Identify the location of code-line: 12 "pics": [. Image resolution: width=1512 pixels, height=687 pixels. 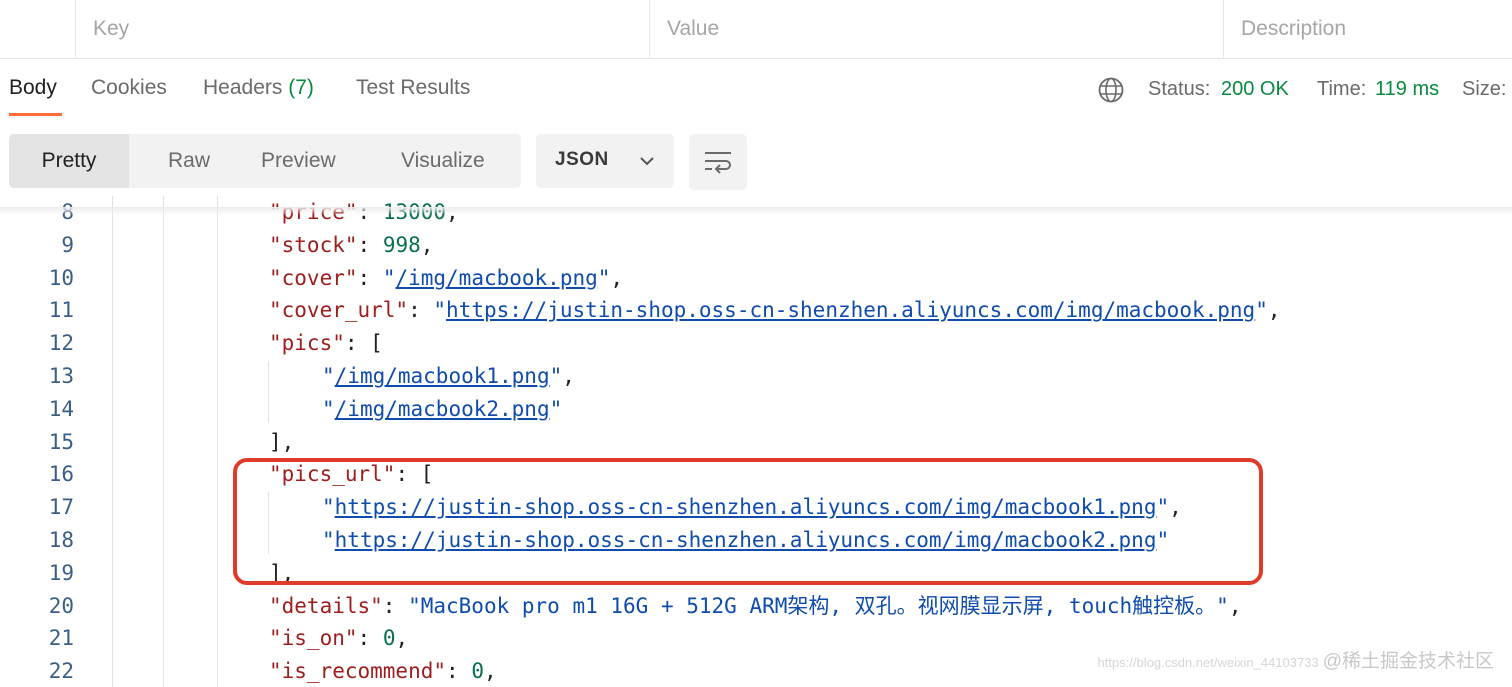
(756, 343).